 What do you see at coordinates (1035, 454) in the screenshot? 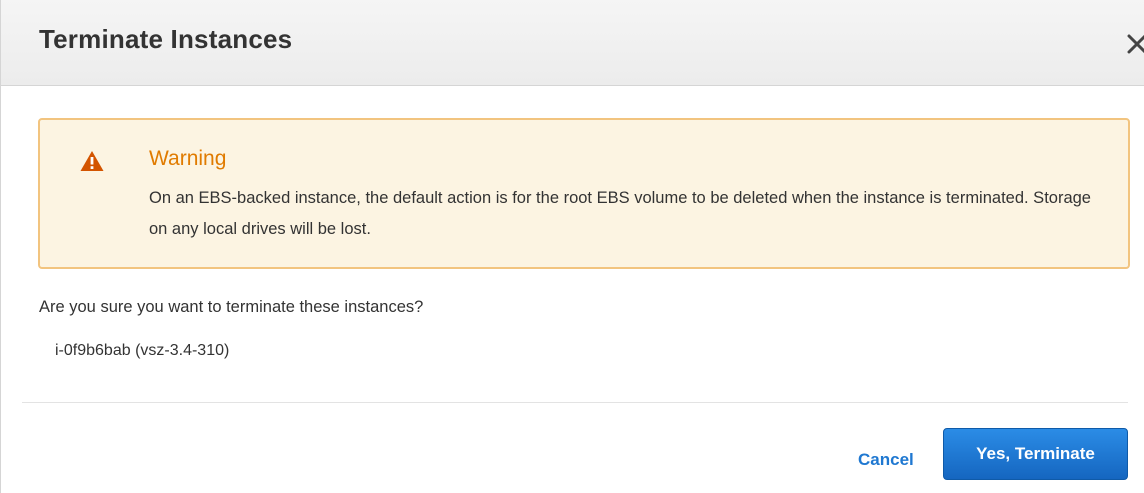
I see `yes-terminate-button: Yes, Terminate` at bounding box center [1035, 454].